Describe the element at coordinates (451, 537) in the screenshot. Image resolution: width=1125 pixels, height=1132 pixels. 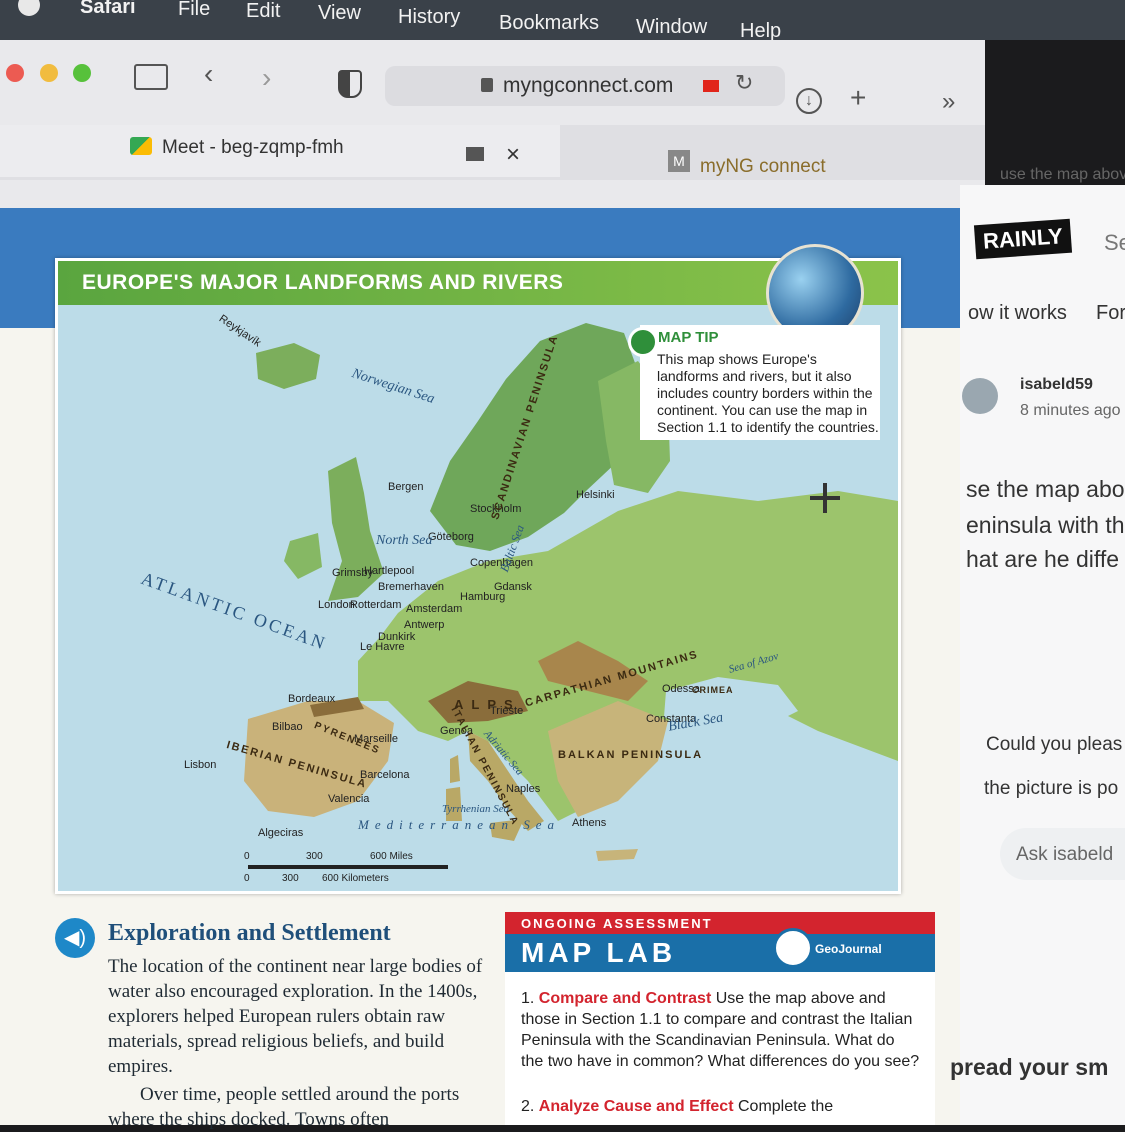
I see `city-goteborg: Göteborg` at that location.